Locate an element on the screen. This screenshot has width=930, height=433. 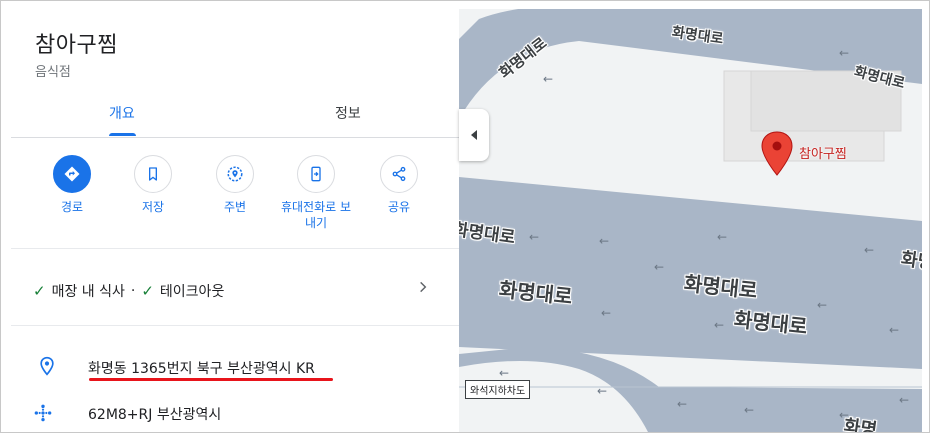
active-tab-indicator is located at coordinates (122, 134).